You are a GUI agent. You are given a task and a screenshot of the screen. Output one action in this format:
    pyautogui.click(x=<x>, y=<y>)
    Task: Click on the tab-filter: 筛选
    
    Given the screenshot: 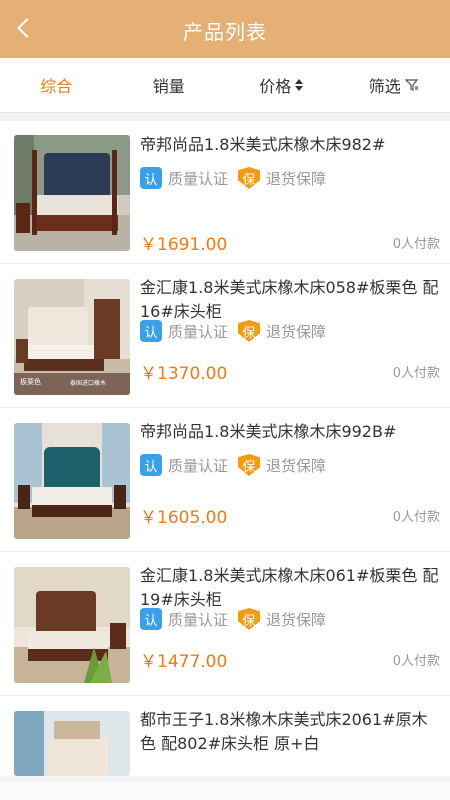 What is the action you would take?
    pyautogui.click(x=394, y=85)
    